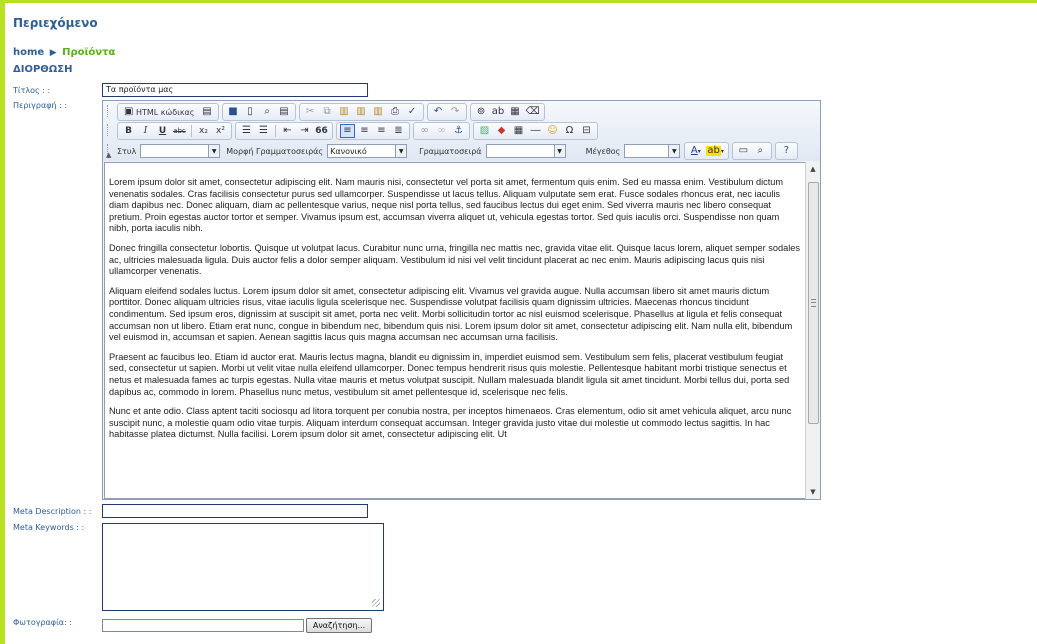 Image resolution: width=1037 pixels, height=644 pixels. I want to click on grip-icon, so click(813, 303).